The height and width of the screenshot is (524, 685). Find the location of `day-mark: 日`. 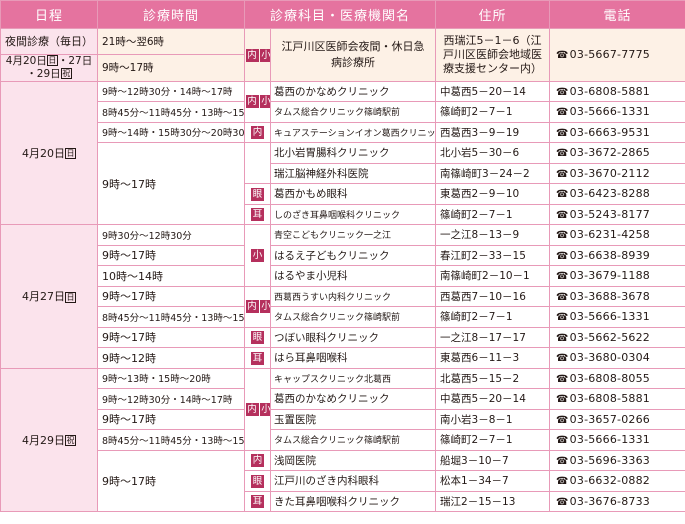

day-mark: 日 is located at coordinates (70, 154).